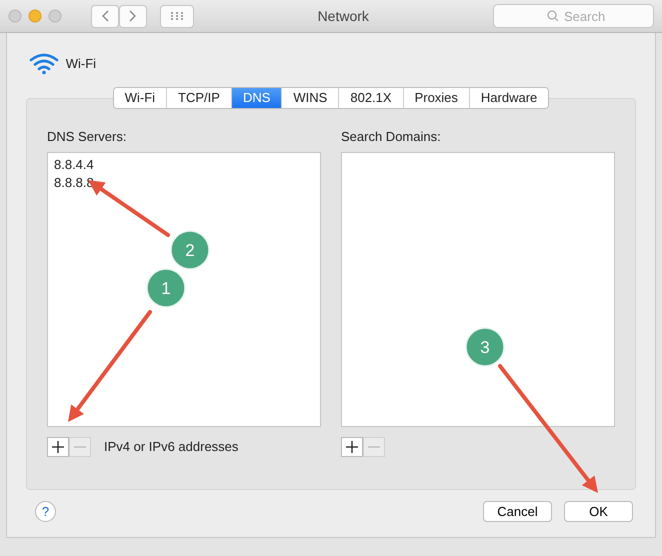  I want to click on show-all-button, so click(177, 16).